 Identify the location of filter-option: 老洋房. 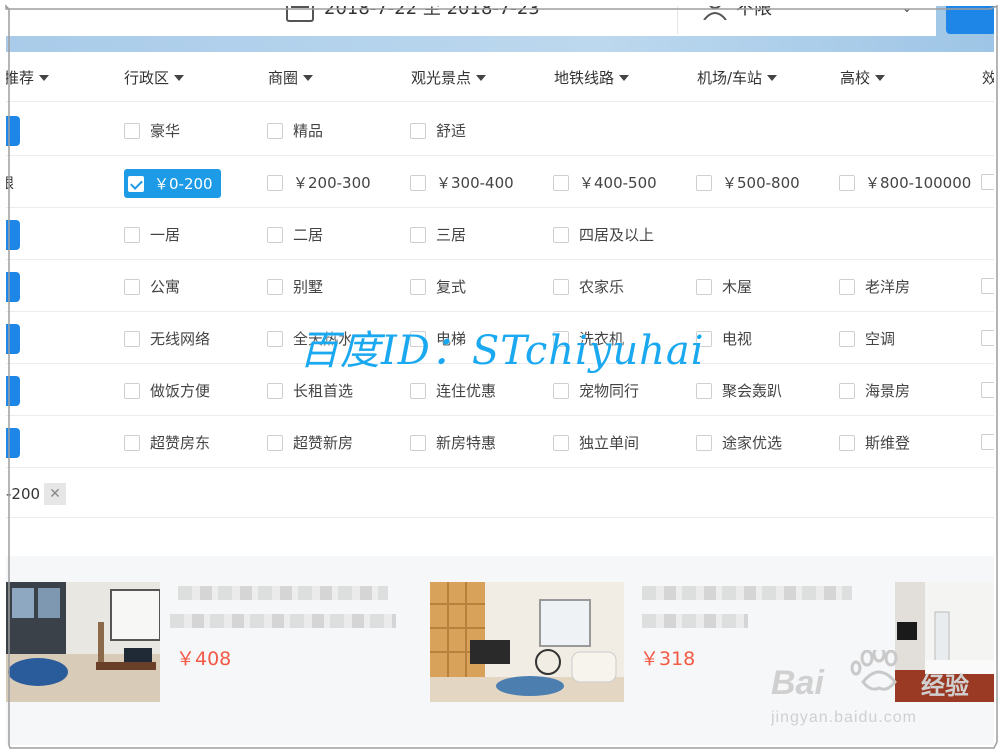
(874, 286).